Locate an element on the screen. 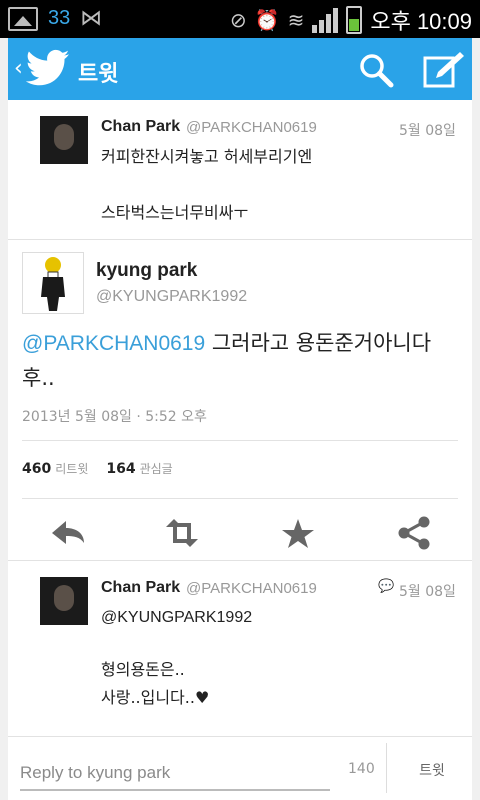 Image resolution: width=480 pixels, height=800 pixels. twitter-bird-icon is located at coordinates (48, 68).